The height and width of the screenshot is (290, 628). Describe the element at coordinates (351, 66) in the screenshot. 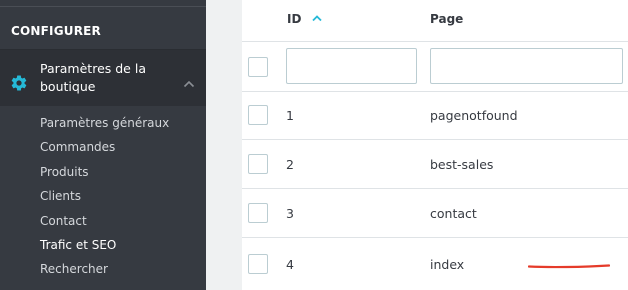

I see `filter-id-input` at that location.